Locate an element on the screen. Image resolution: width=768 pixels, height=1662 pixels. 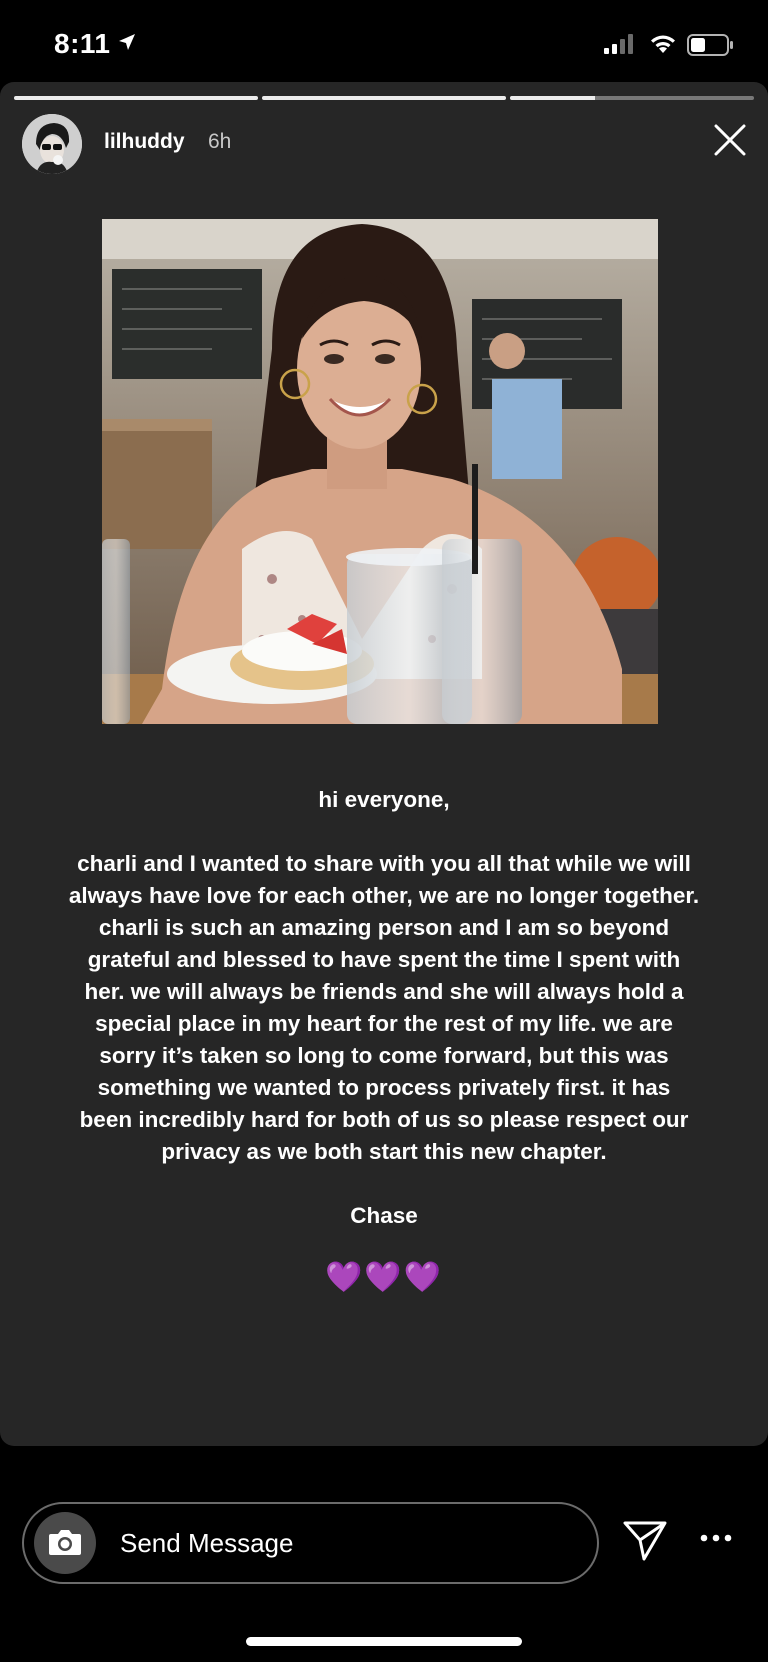
home-indicator is located at coordinates (384, 1641).